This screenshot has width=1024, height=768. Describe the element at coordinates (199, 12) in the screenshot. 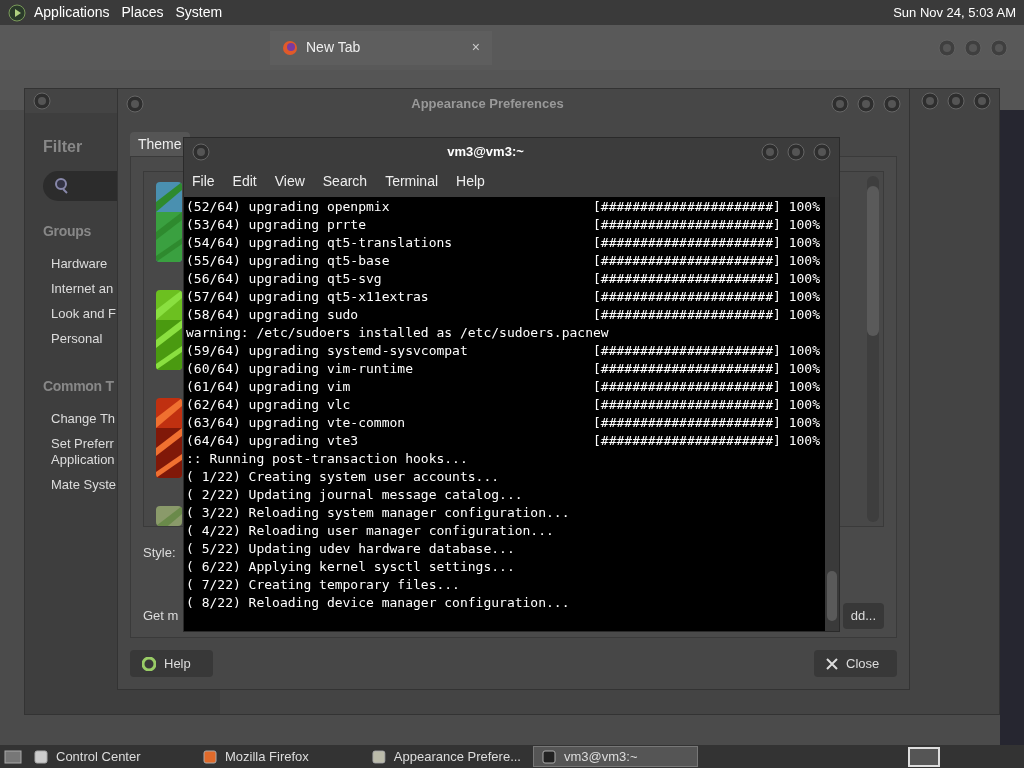

I see `panel-menu: System` at that location.